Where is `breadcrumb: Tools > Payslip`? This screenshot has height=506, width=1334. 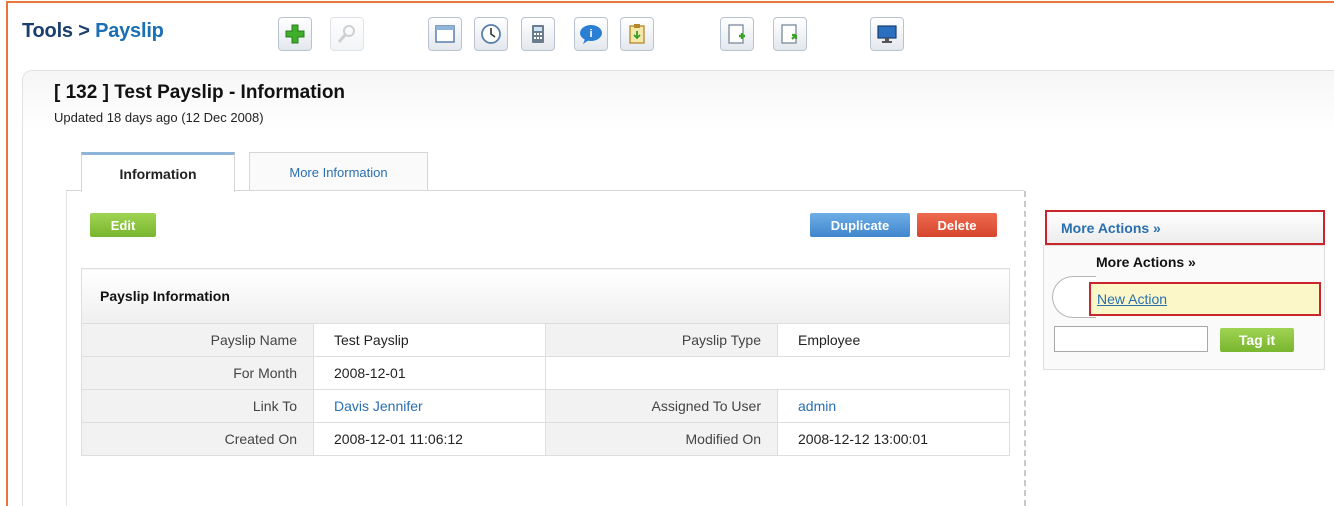 breadcrumb: Tools > Payslip is located at coordinates (93, 31).